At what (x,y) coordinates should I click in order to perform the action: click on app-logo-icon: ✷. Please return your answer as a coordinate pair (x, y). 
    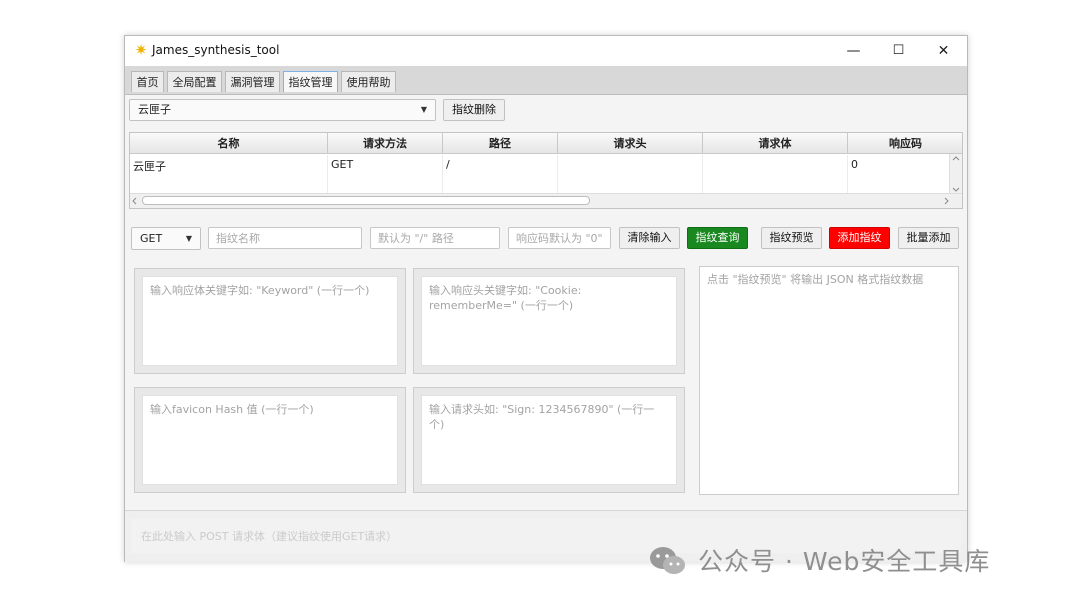
    Looking at the image, I should click on (141, 50).